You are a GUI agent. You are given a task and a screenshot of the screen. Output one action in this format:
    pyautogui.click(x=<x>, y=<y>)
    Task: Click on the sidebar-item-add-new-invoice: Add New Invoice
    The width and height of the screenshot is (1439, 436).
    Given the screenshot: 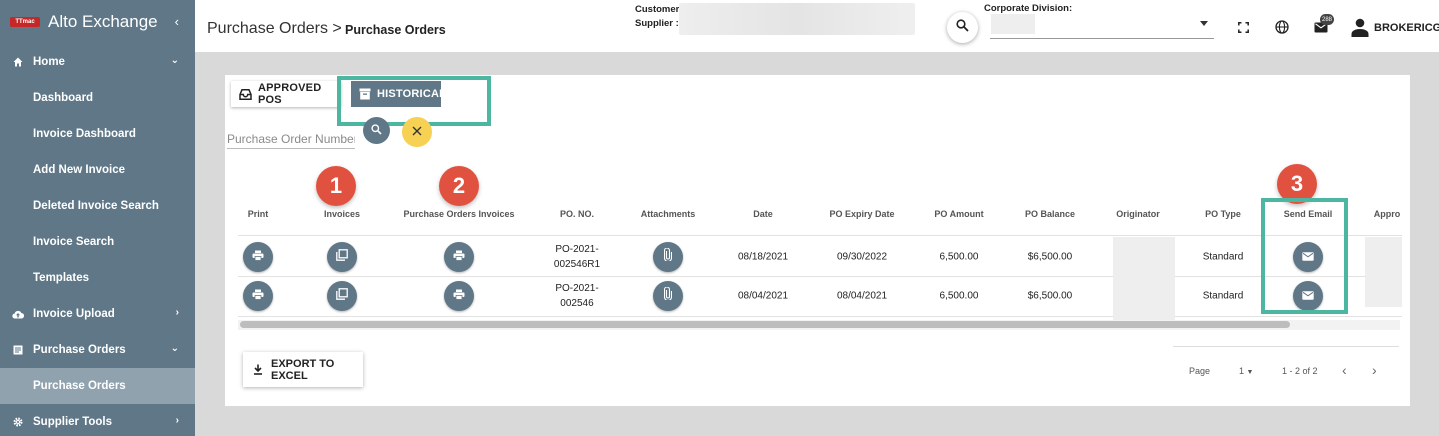 What is the action you would take?
    pyautogui.click(x=97, y=170)
    